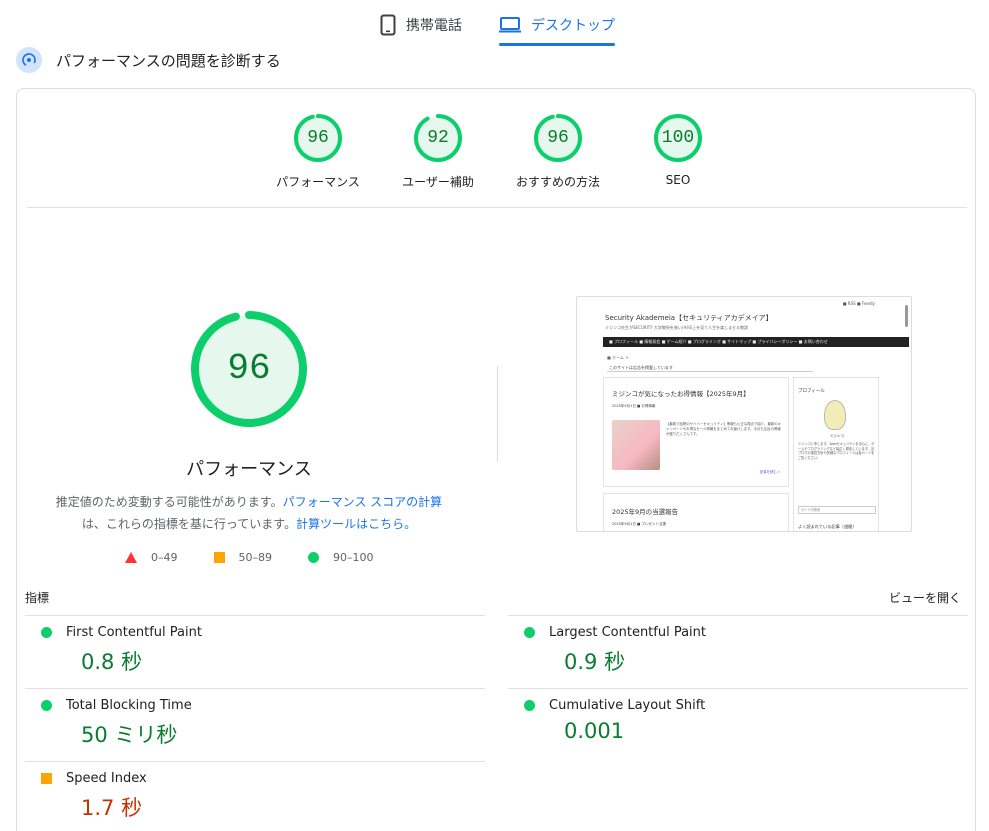 The width and height of the screenshot is (989, 831). Describe the element at coordinates (134, 632) in the screenshot. I see `metric-name: First Contentful Paint` at that location.